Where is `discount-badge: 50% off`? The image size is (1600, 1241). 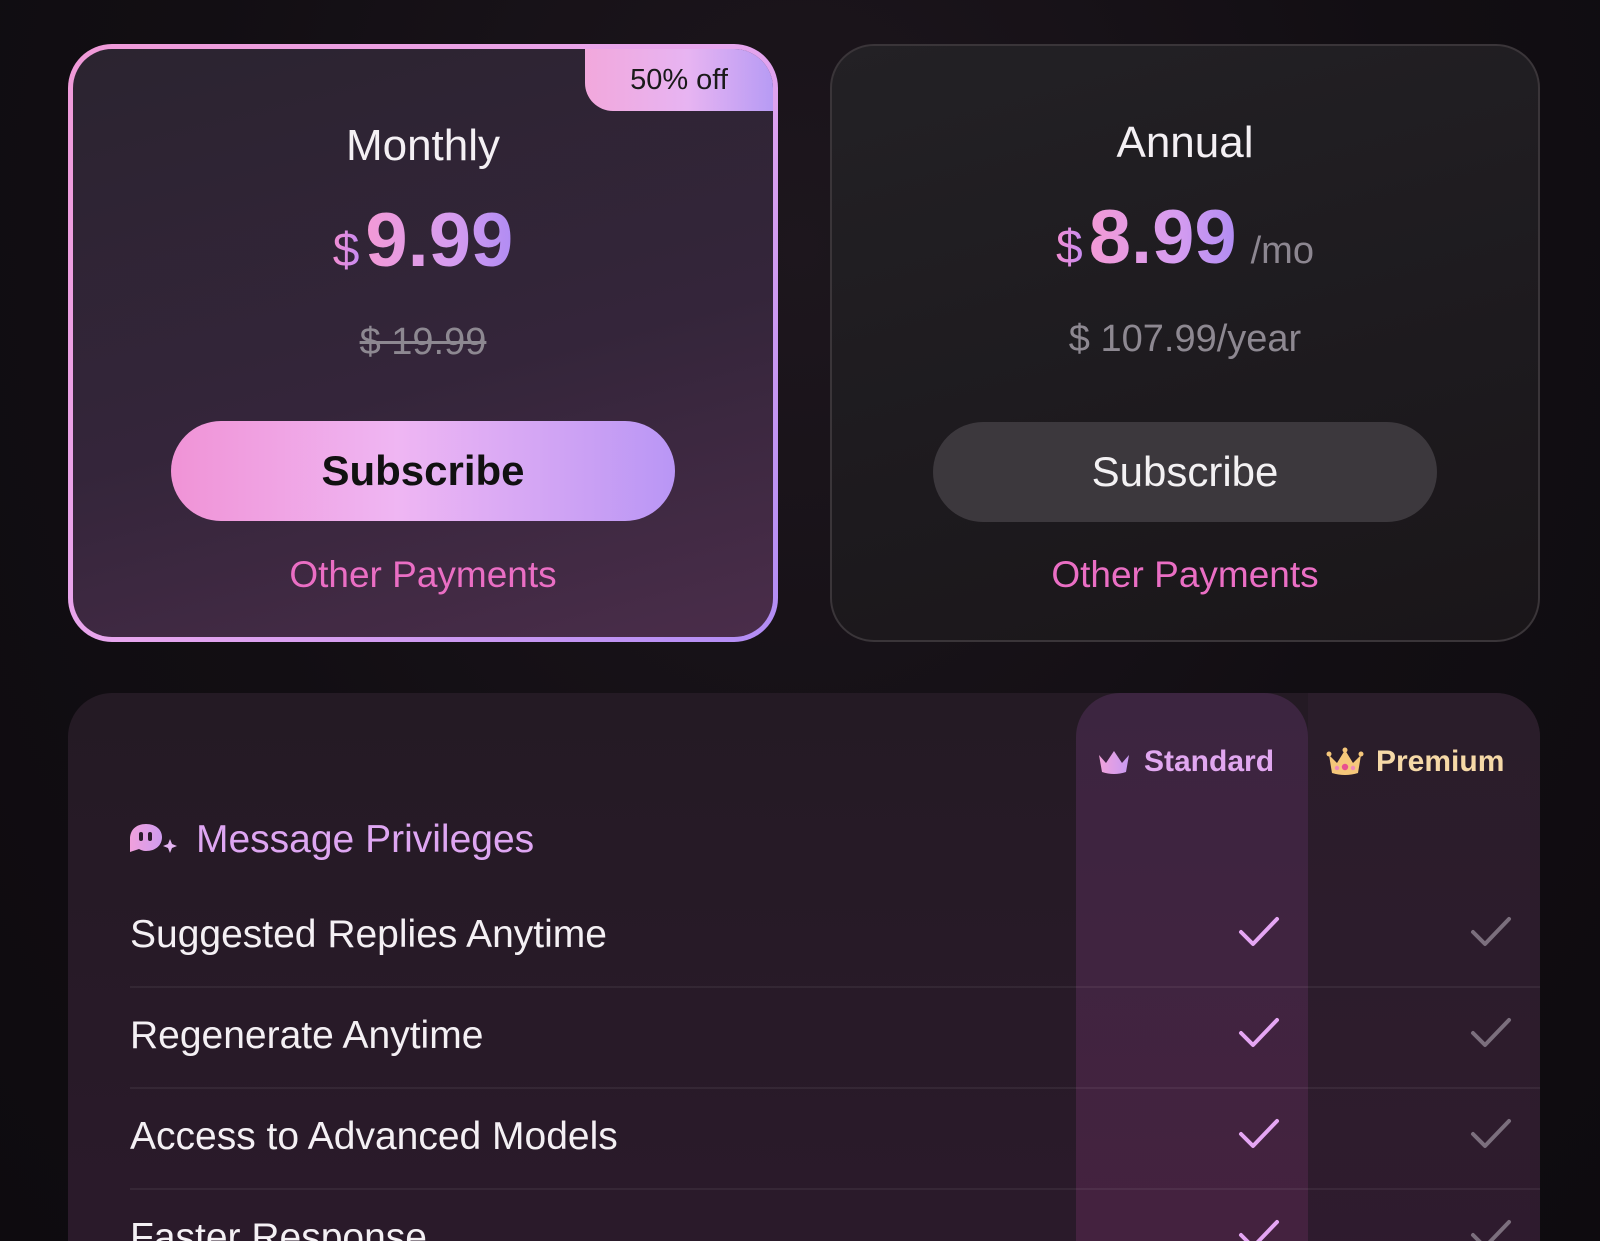 discount-badge: 50% off is located at coordinates (679, 80).